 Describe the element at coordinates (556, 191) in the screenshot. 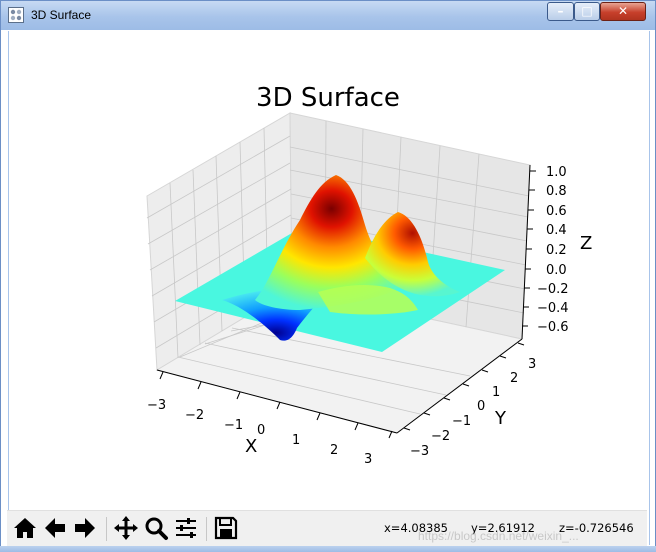

I see `z-tick-label: 0.8` at that location.